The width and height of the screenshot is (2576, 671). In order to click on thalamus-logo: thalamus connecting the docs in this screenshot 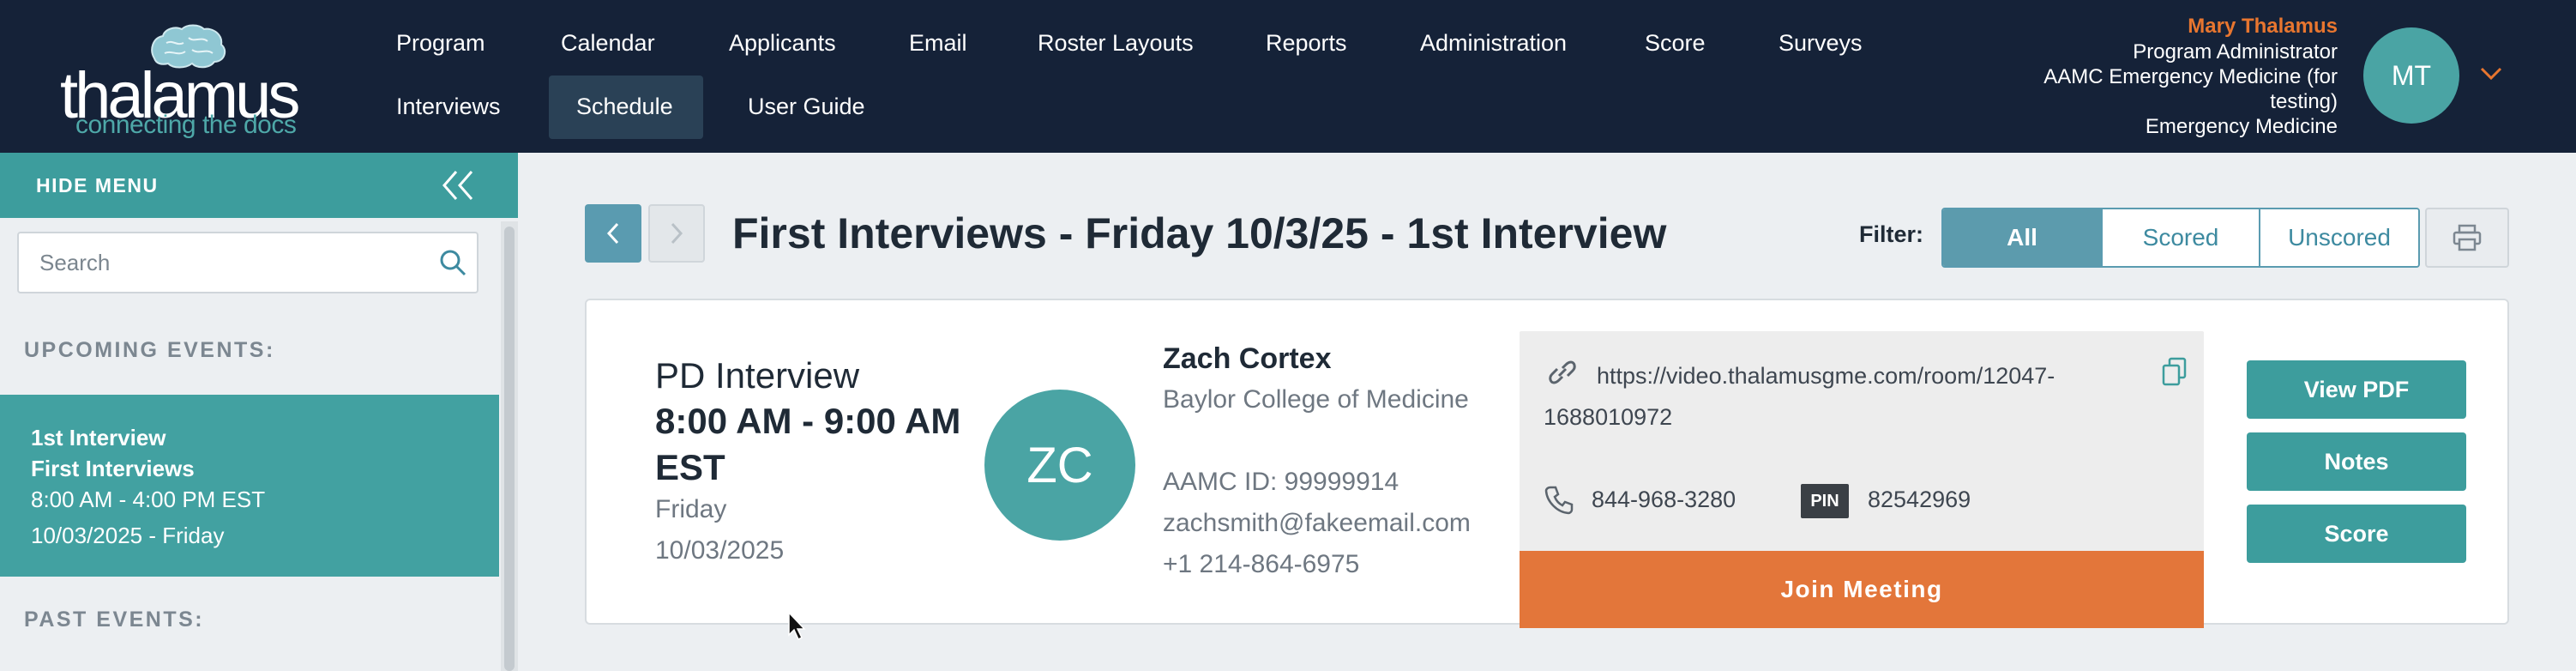, I will do `click(188, 80)`.